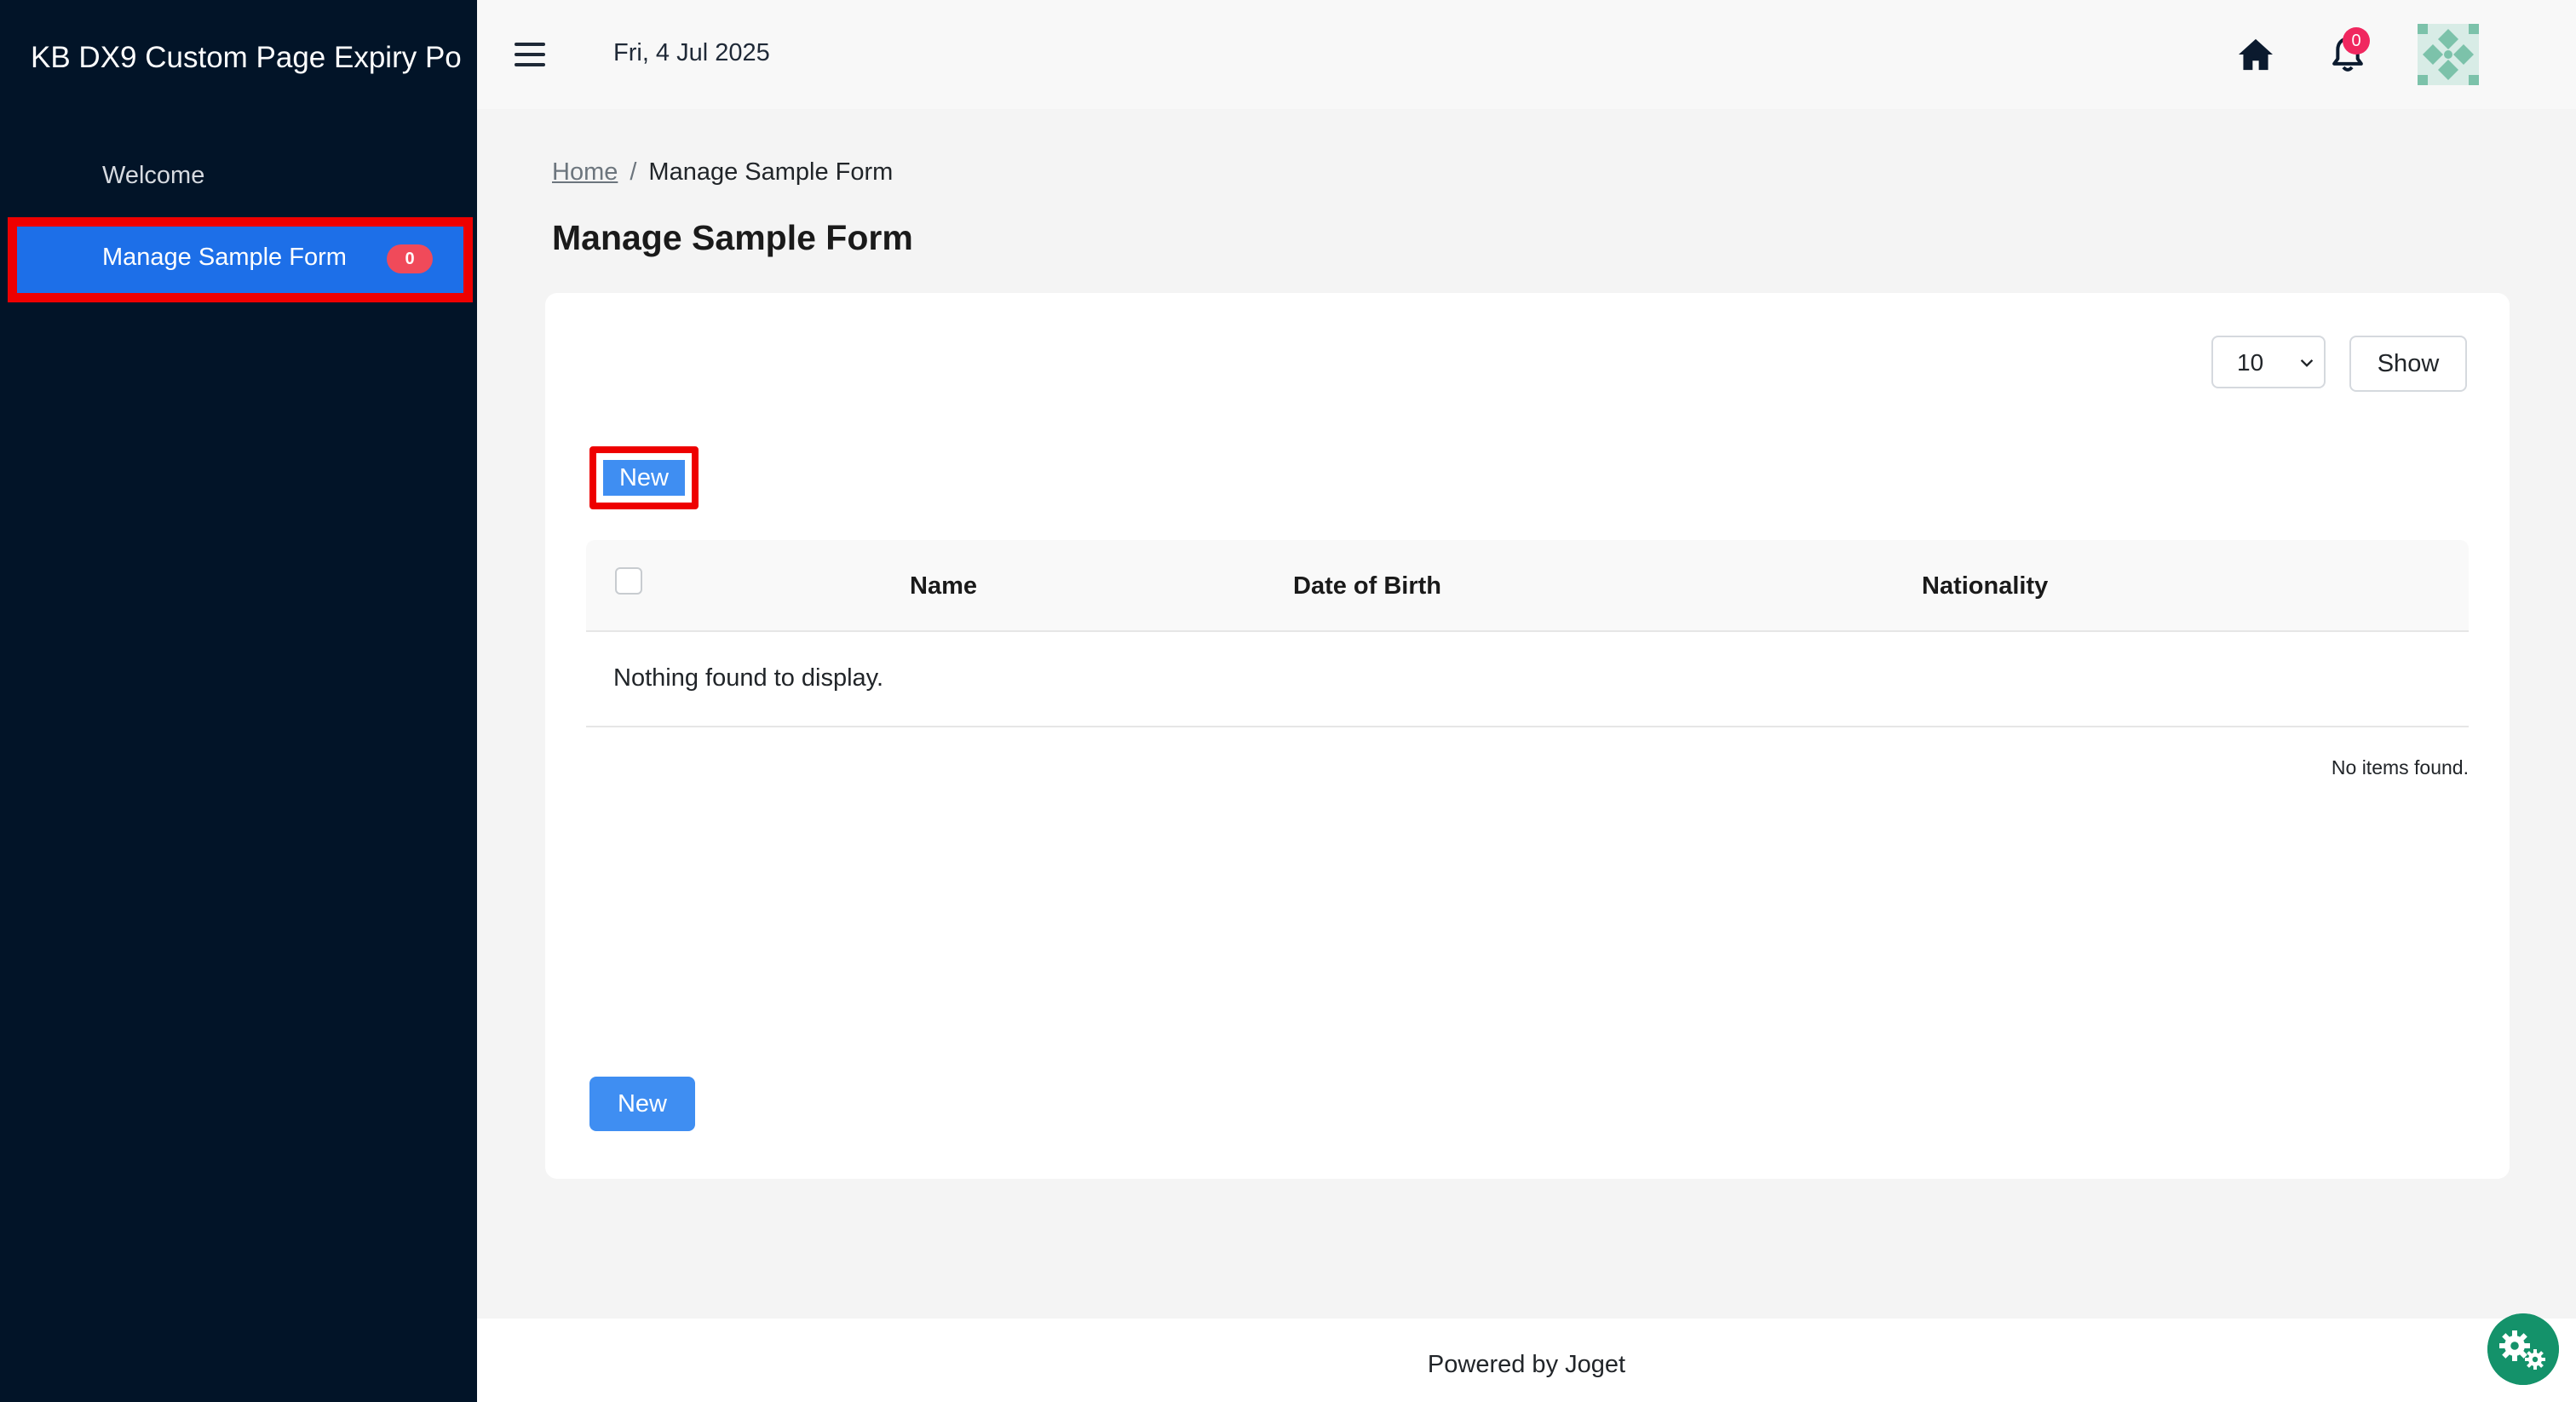  What do you see at coordinates (2251, 362) in the screenshot?
I see `page-size-value: 10` at bounding box center [2251, 362].